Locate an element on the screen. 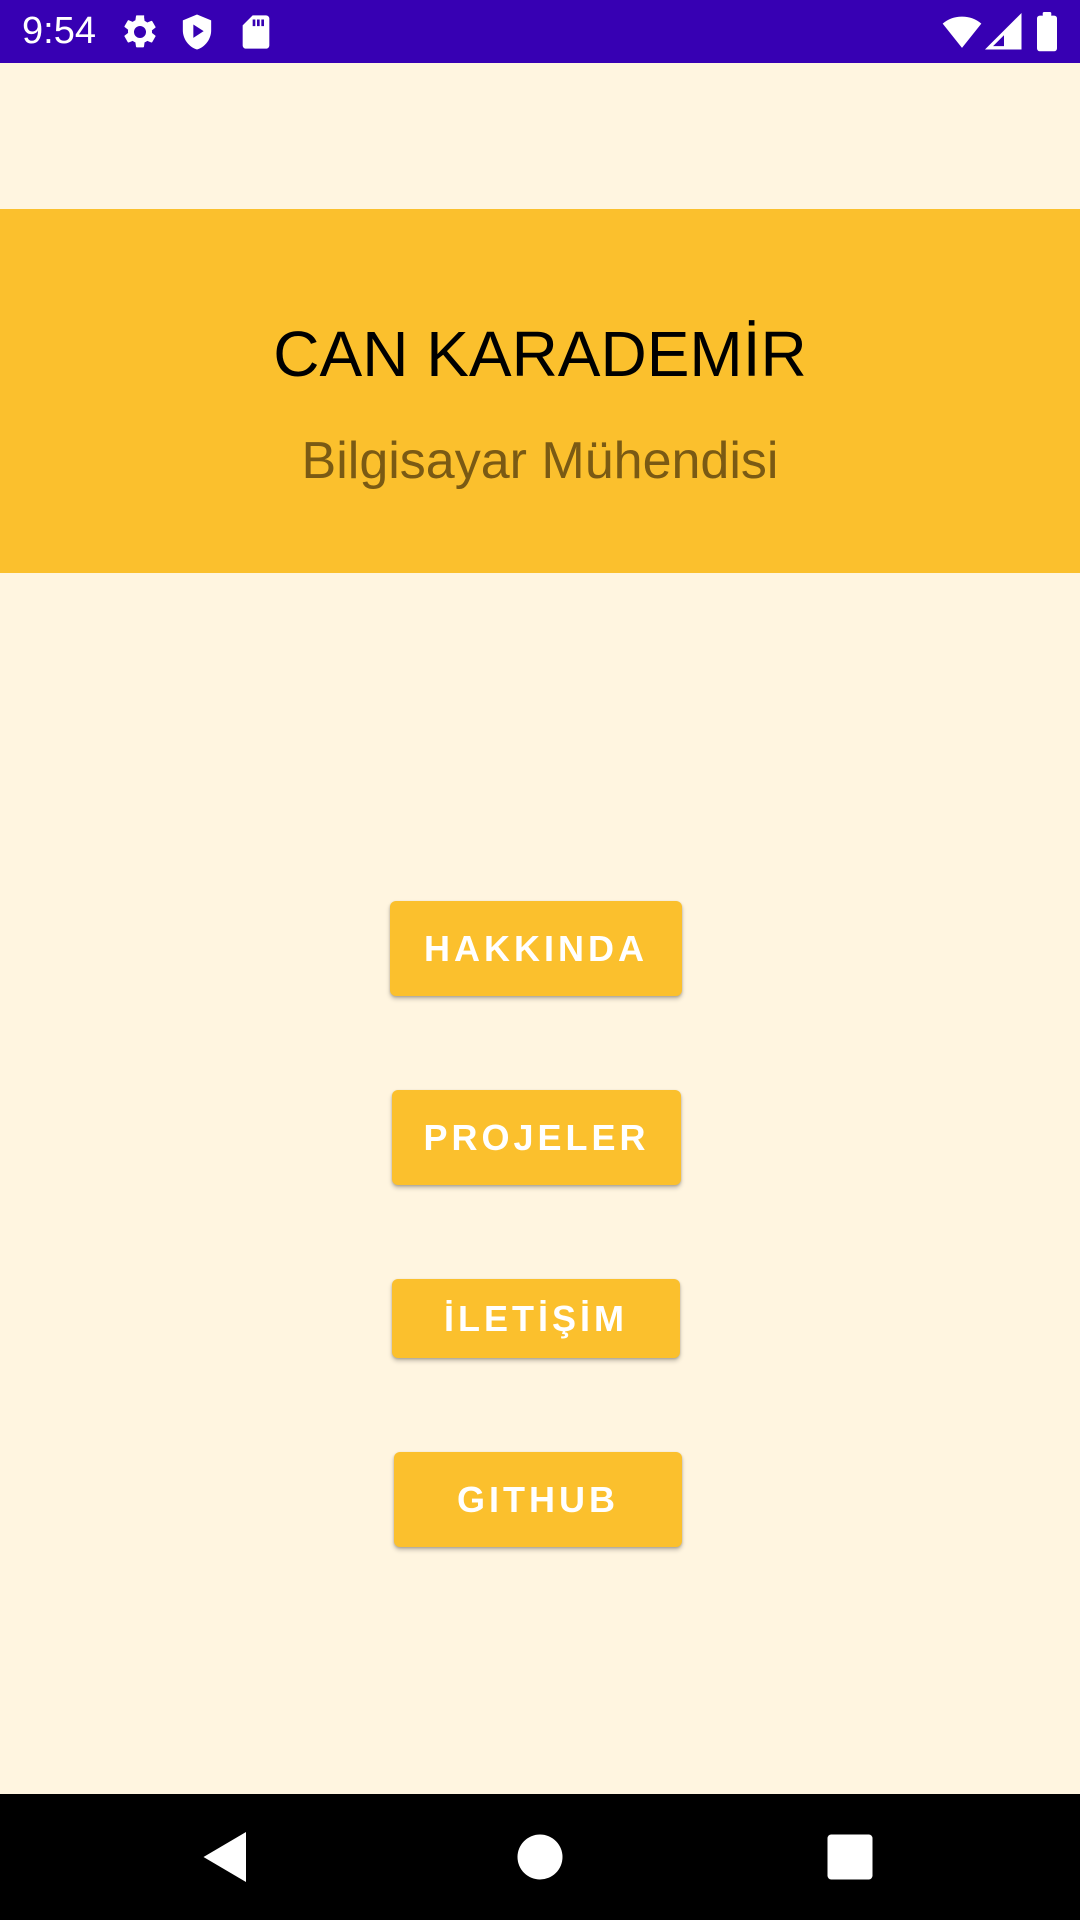 The width and height of the screenshot is (1080, 1920). shield-play-icon is located at coordinates (197, 32).